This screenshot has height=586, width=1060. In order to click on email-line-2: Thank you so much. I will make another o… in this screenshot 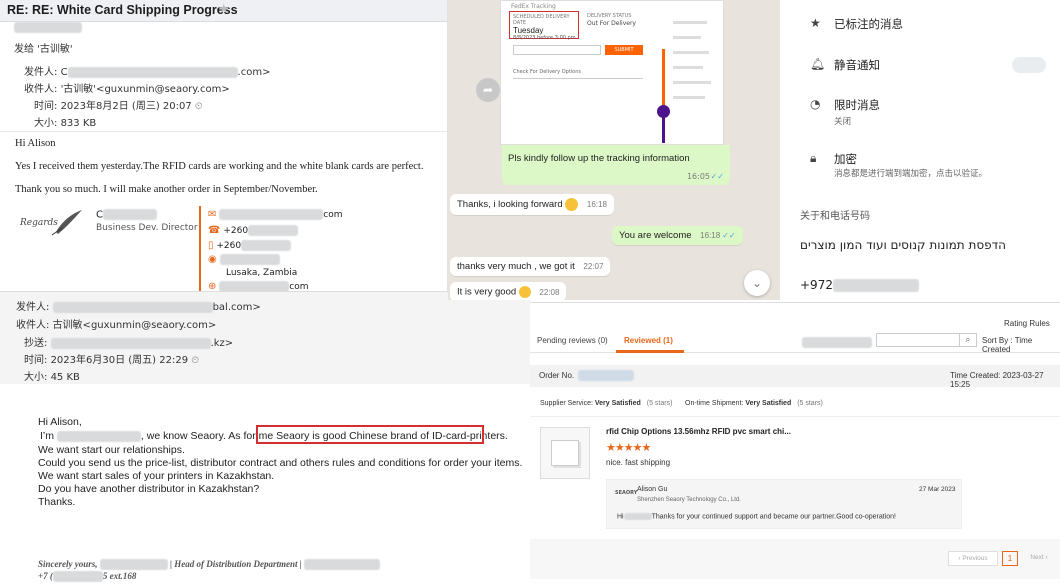, I will do `click(166, 189)`.